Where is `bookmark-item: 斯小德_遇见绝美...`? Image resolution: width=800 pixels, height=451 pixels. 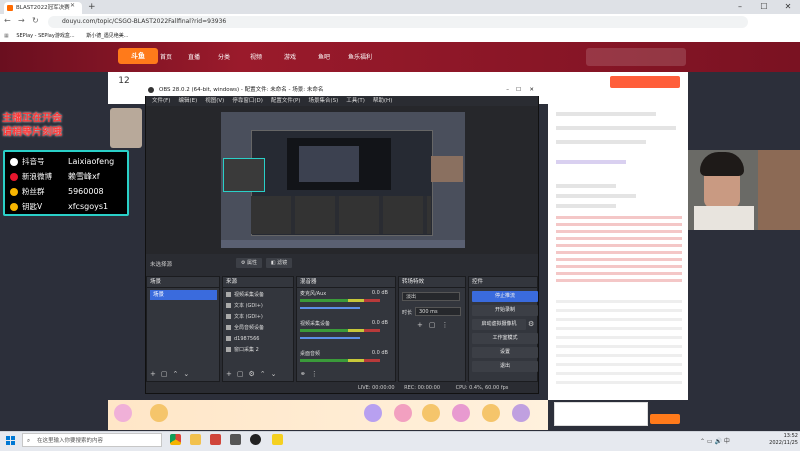
bookmark-item: 斯小德_遇见绝美... is located at coordinates (107, 36).